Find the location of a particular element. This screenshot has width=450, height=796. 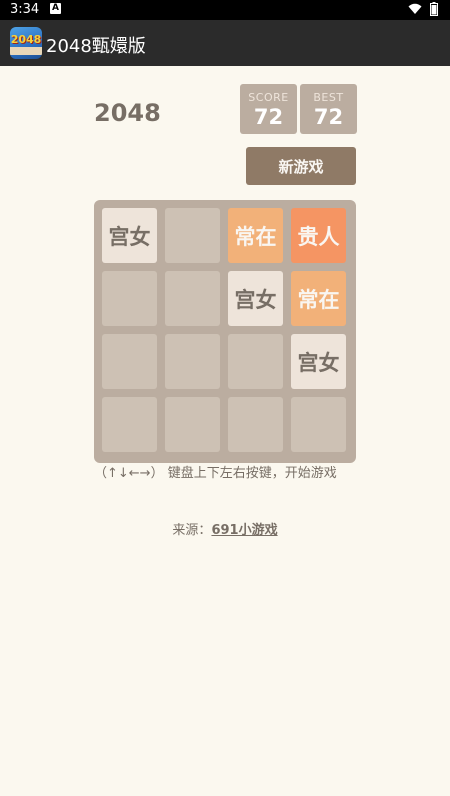

tile: 贵人 is located at coordinates (318, 235).